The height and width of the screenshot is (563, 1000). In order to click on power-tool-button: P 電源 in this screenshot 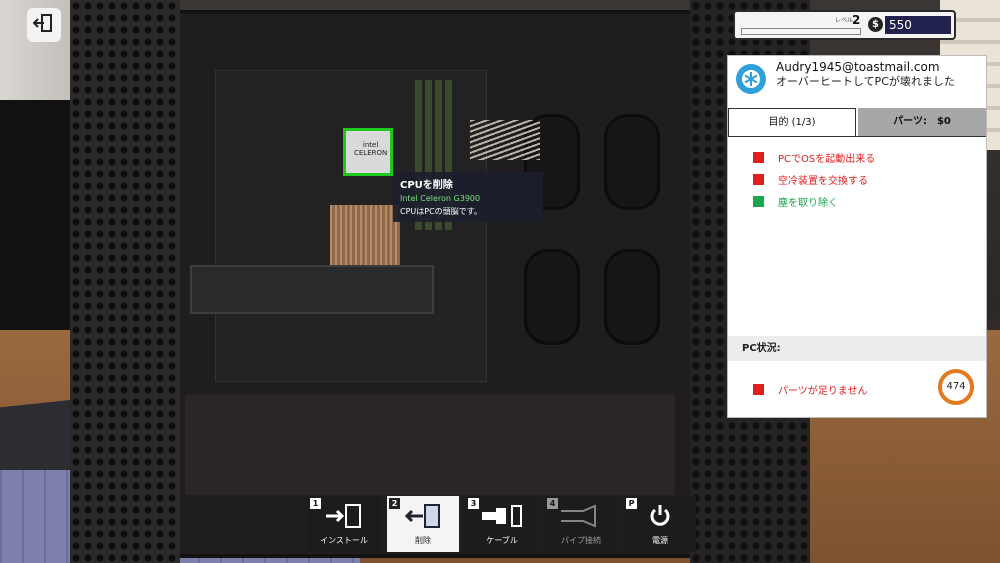, I will do `click(660, 524)`.